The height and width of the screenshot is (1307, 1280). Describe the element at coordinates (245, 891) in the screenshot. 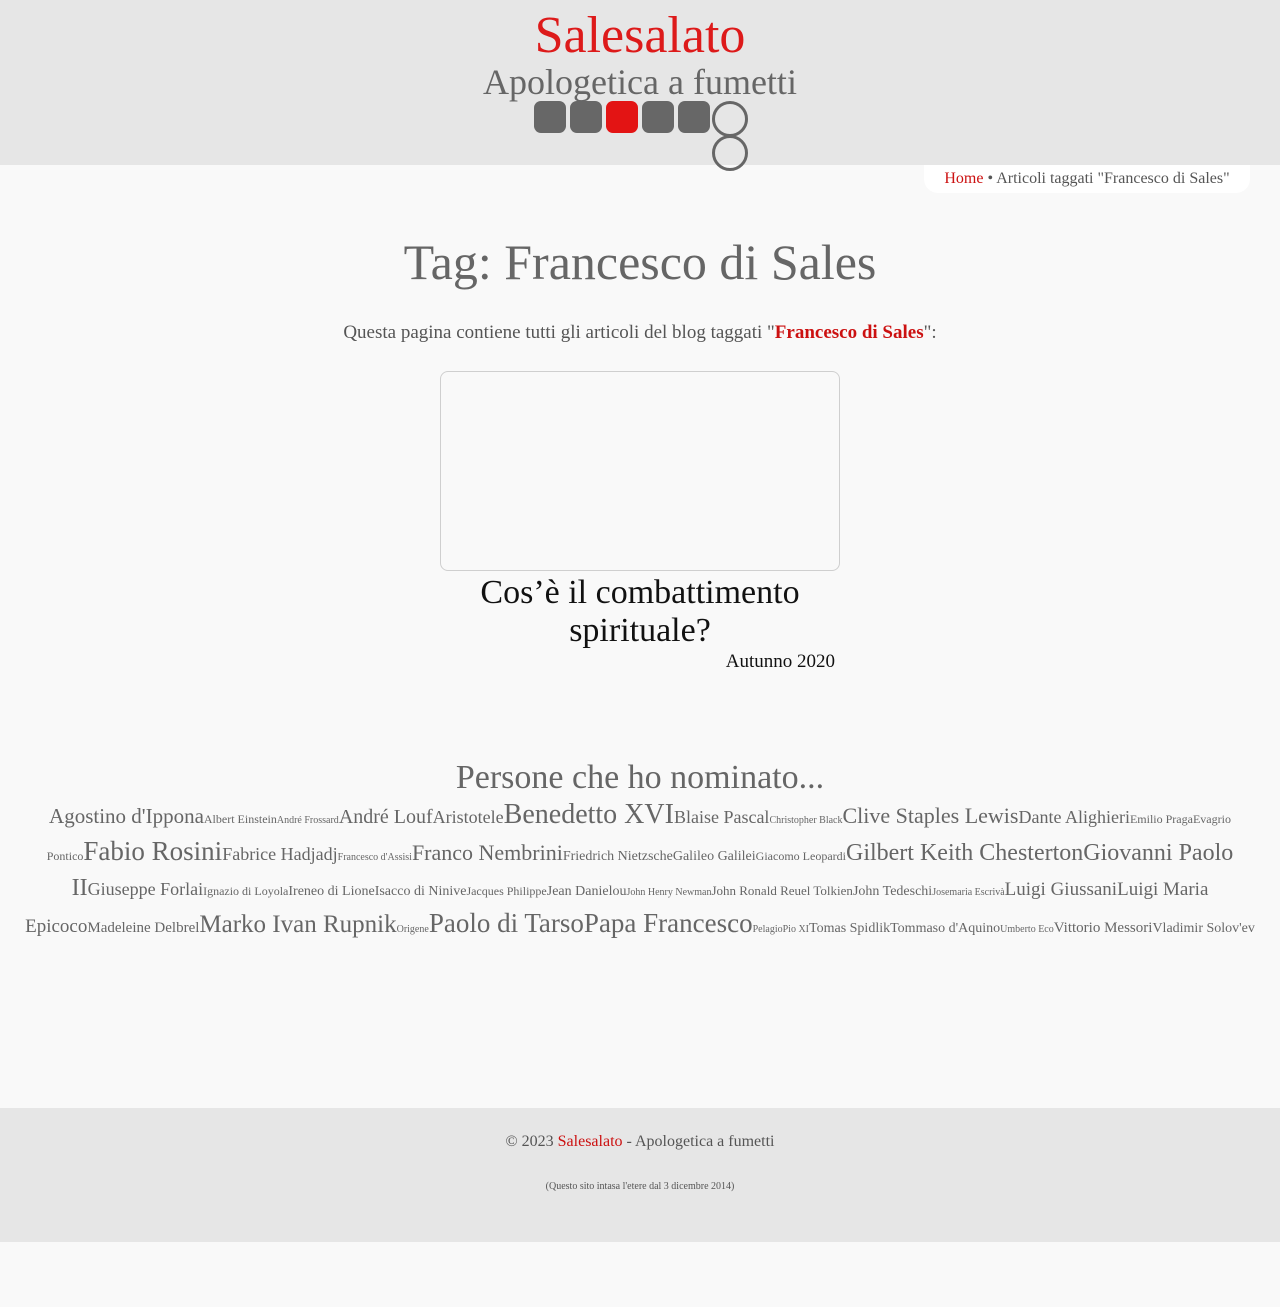

I see `tag-cloud-link: Ignazio di Loyola` at that location.